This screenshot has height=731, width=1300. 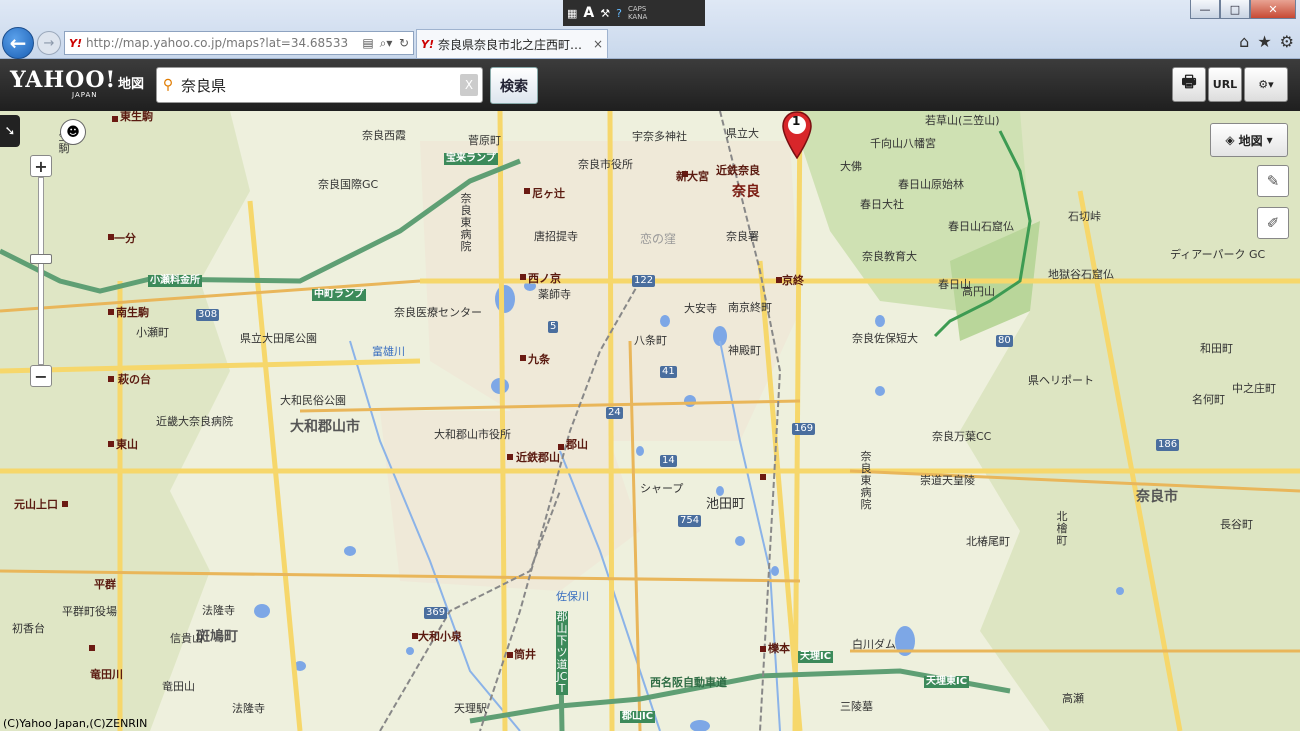 What do you see at coordinates (1287, 41) in the screenshot?
I see `tools-gear-icon: ⚙` at bounding box center [1287, 41].